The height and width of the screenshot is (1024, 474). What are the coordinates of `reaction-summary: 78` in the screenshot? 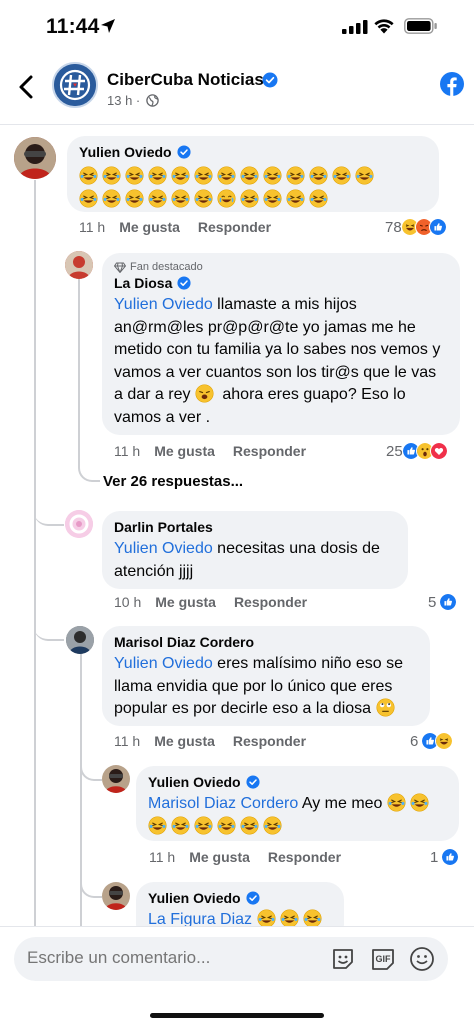 It's located at (416, 227).